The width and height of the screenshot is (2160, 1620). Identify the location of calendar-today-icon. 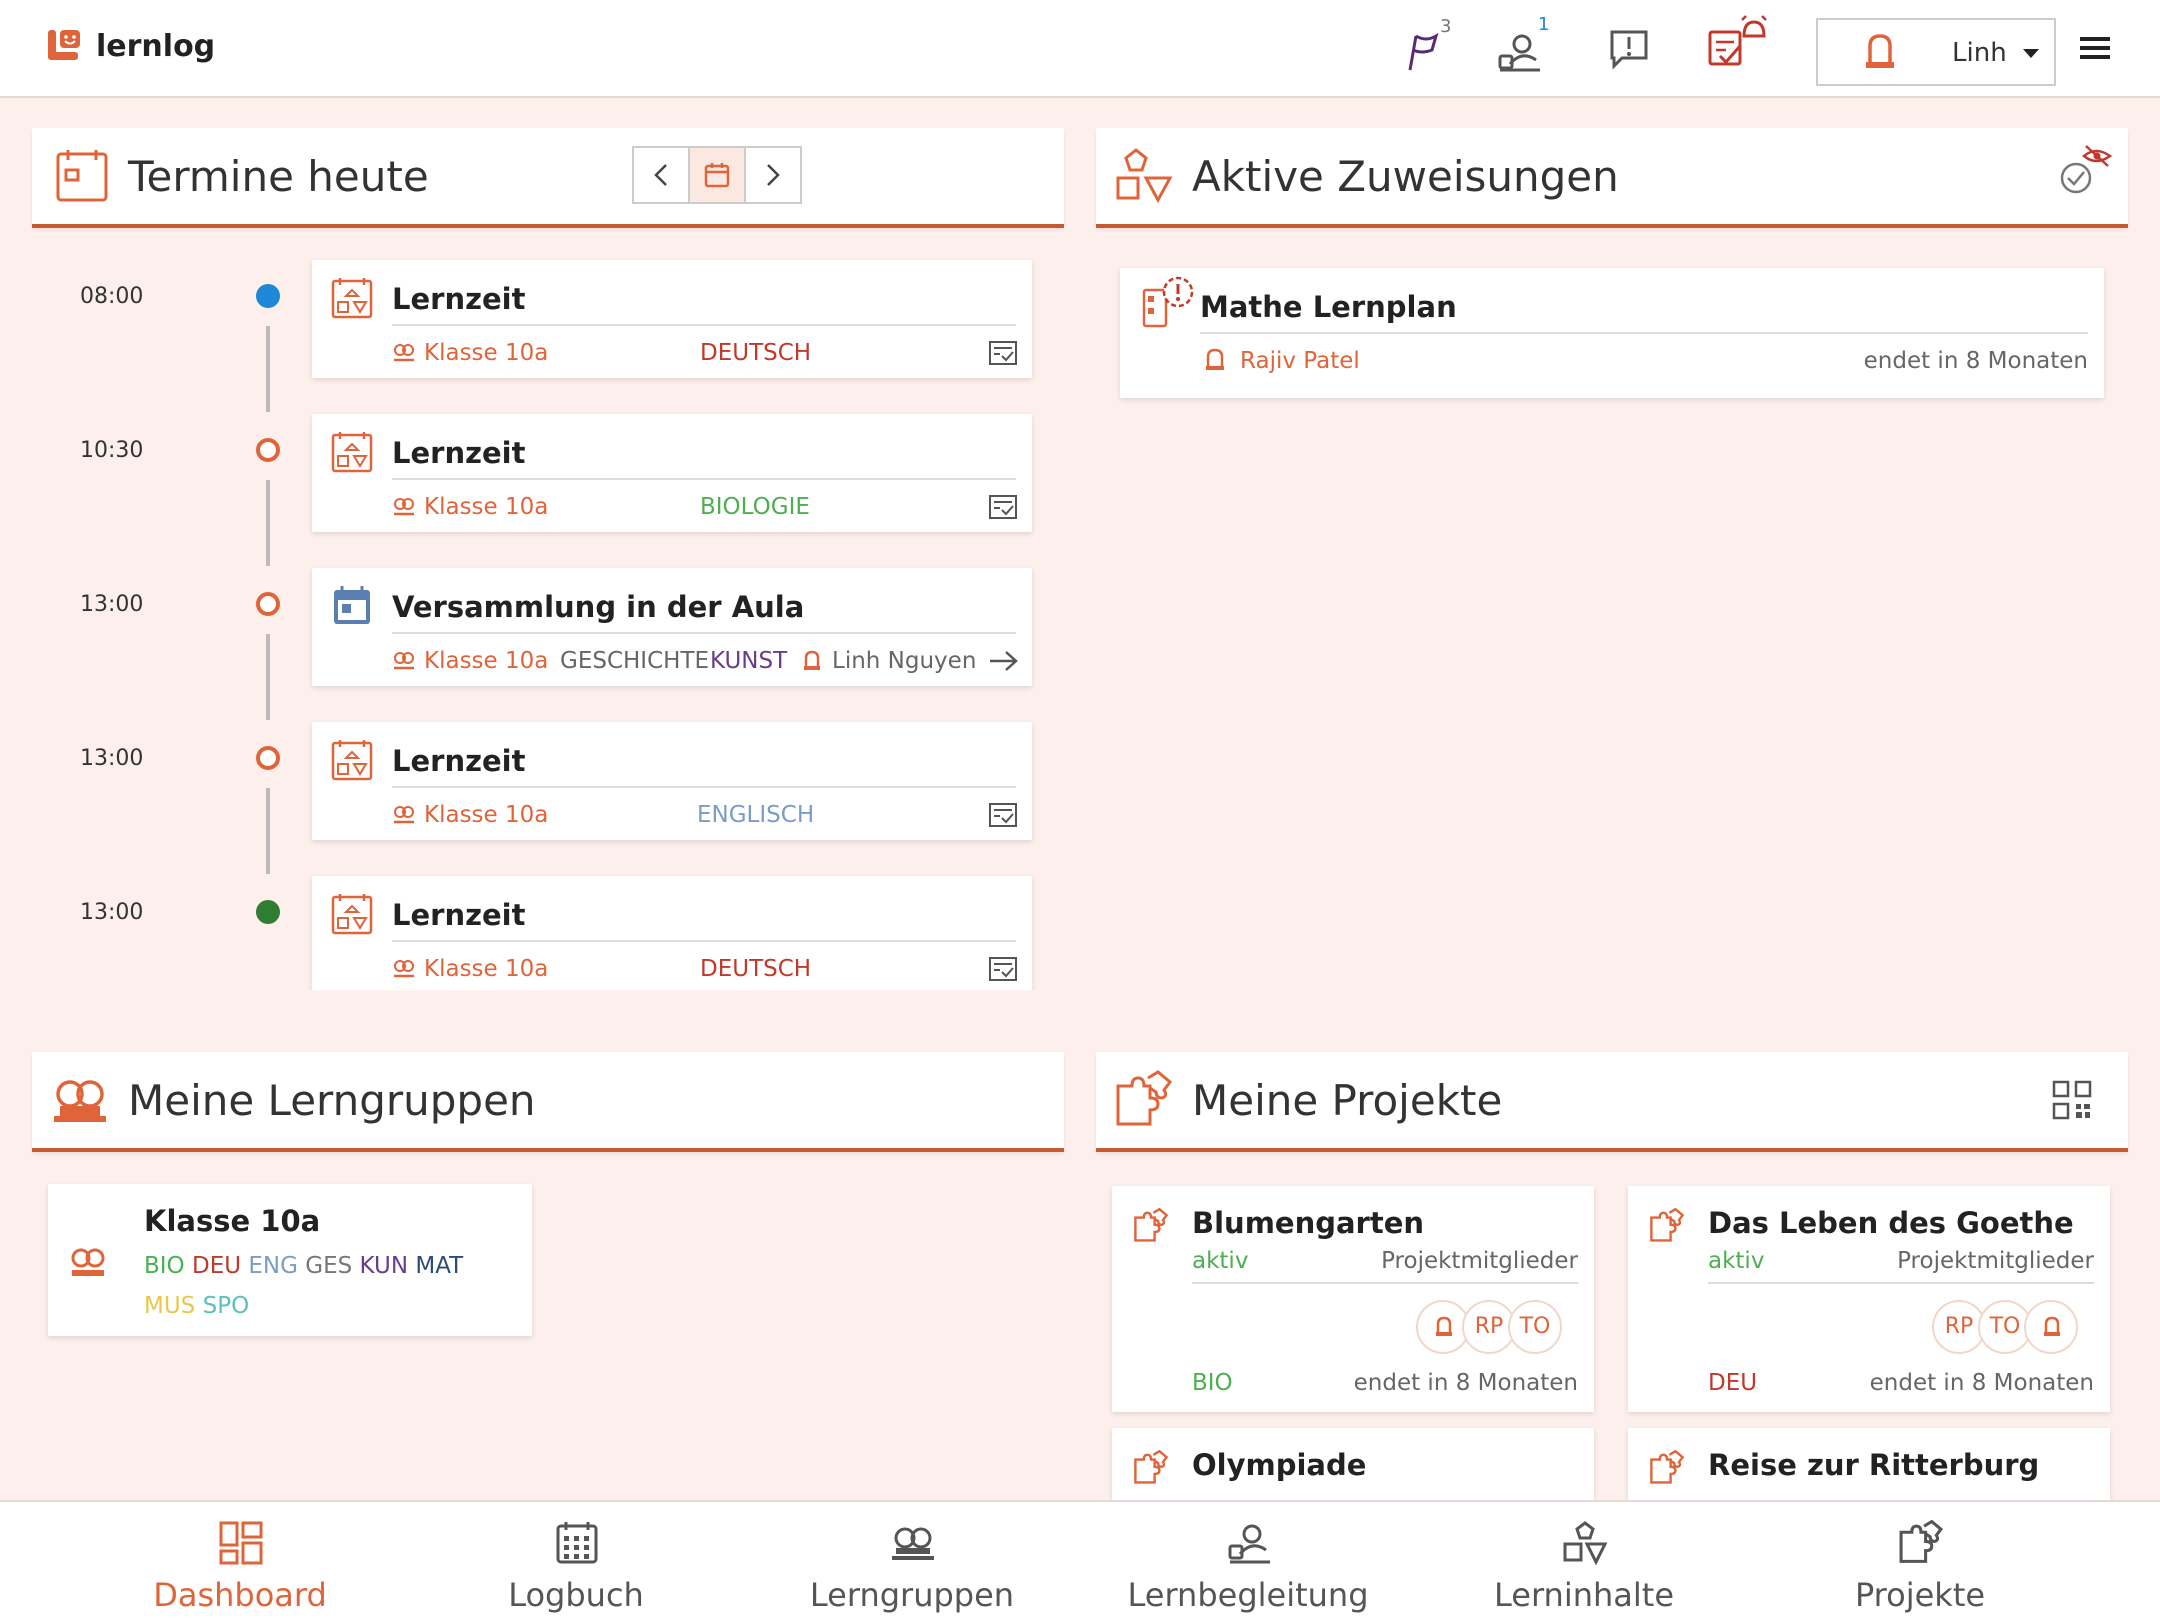
(717, 175).